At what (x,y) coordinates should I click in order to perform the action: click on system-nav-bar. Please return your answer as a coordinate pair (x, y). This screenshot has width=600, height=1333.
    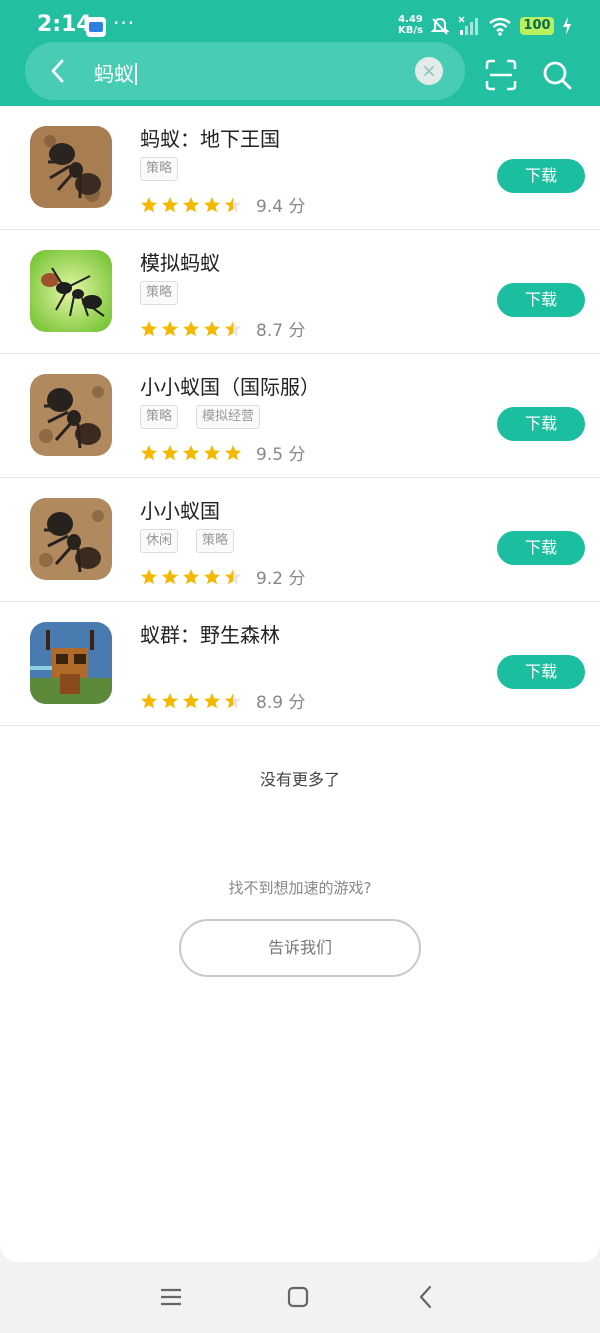
    Looking at the image, I should click on (300, 1297).